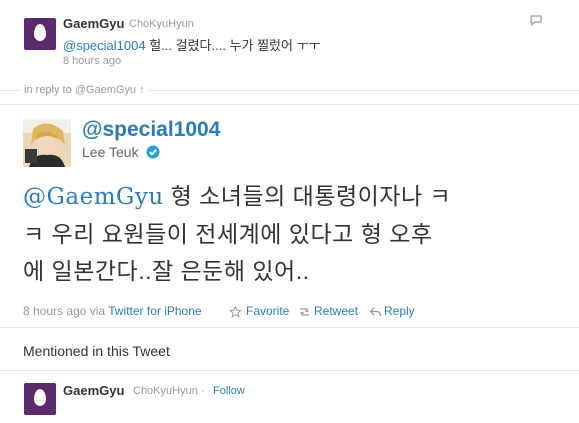 Image resolution: width=579 pixels, height=423 pixels. I want to click on via-prefix: via, so click(97, 311).